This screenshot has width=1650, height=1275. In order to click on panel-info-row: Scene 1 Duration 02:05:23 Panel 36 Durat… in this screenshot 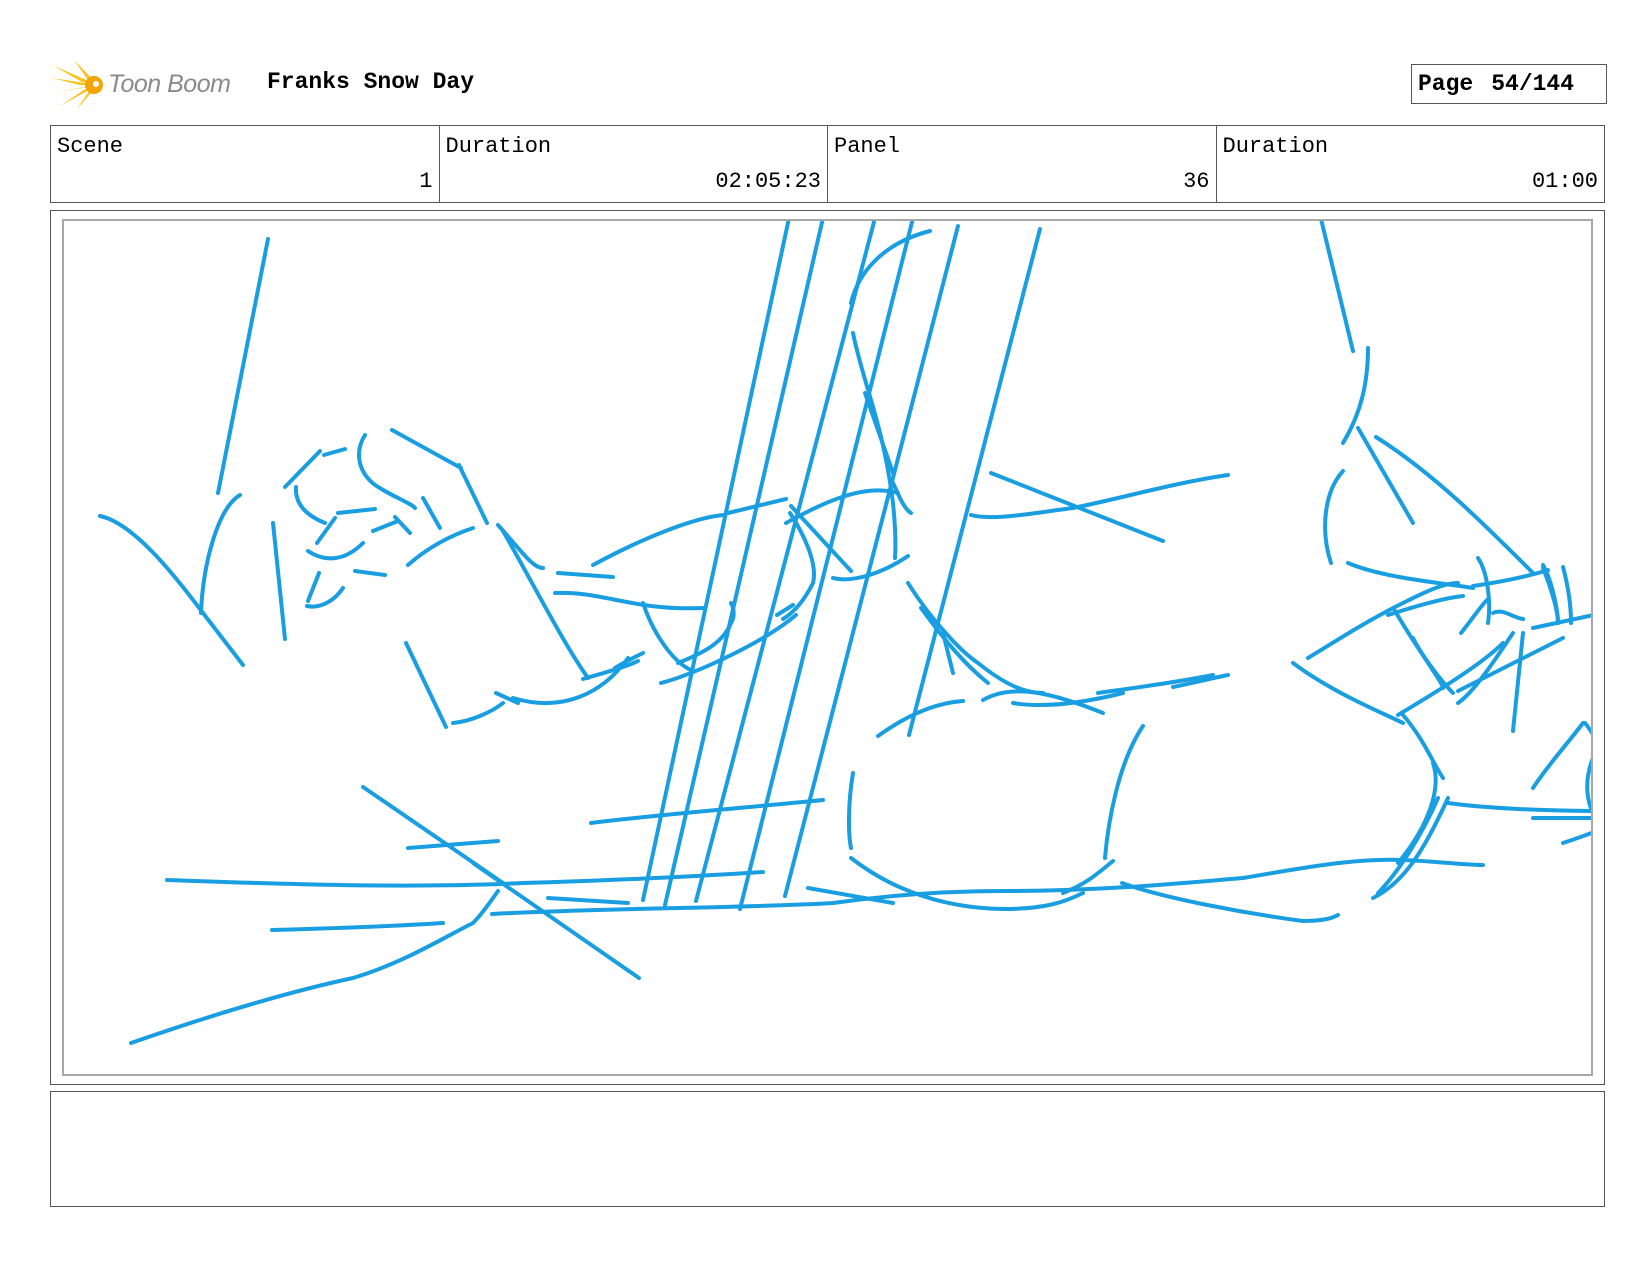, I will do `click(827, 164)`.